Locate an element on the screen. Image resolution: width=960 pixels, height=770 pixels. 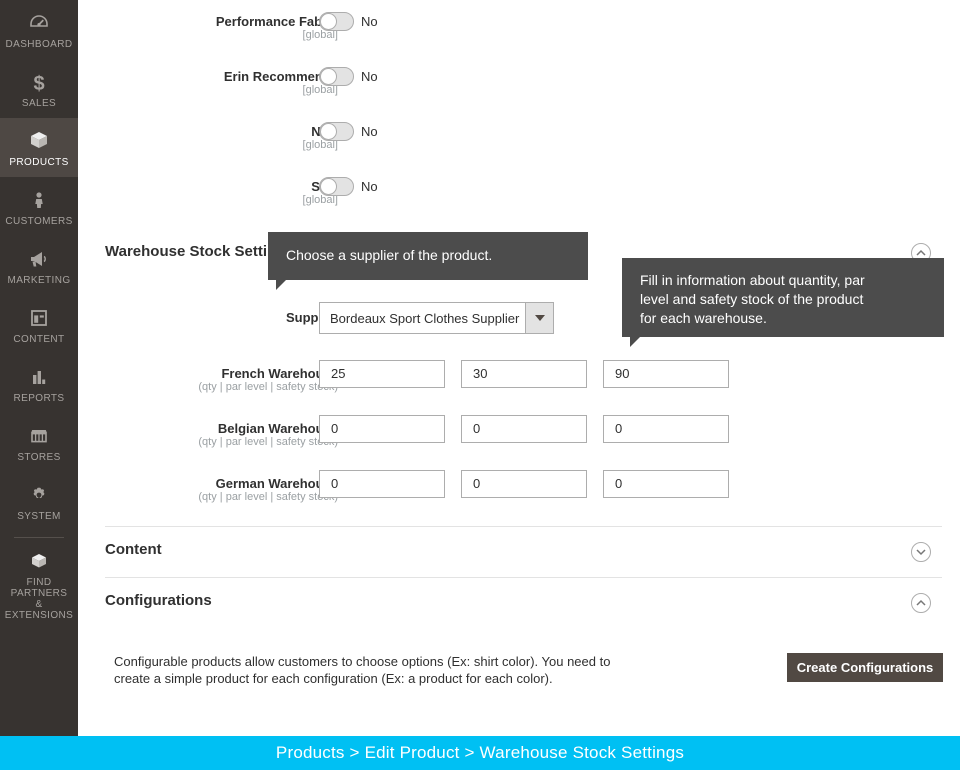
supplier-select: Bordeaux Sport Clothes Supplier is located at coordinates (436, 318).